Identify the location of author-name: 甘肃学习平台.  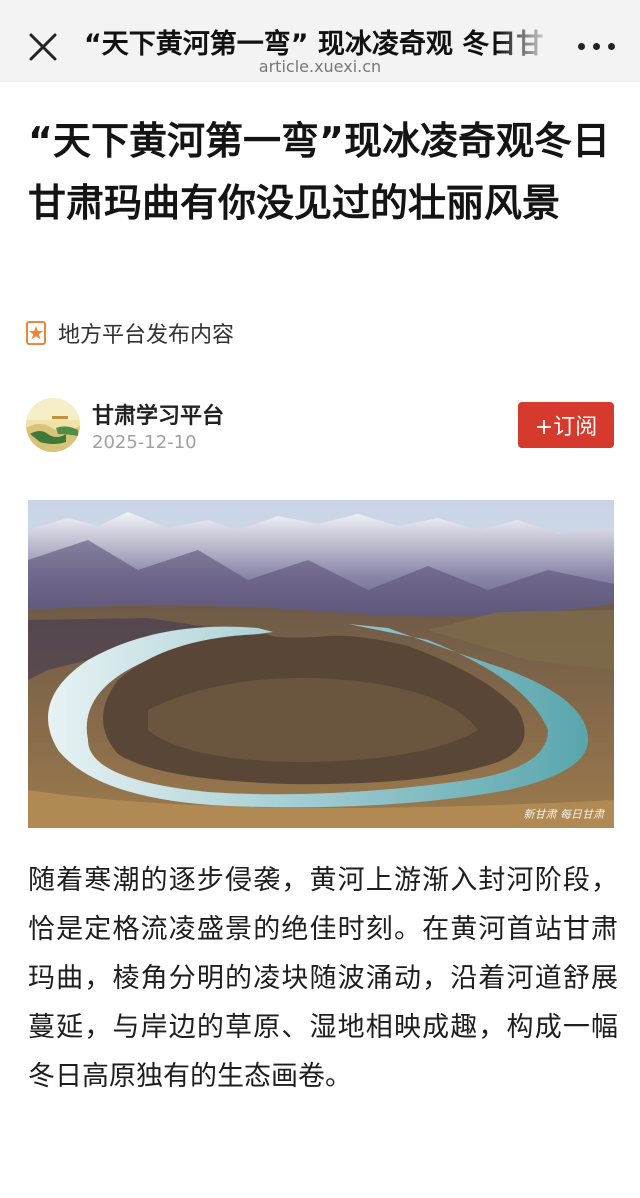
(158, 414).